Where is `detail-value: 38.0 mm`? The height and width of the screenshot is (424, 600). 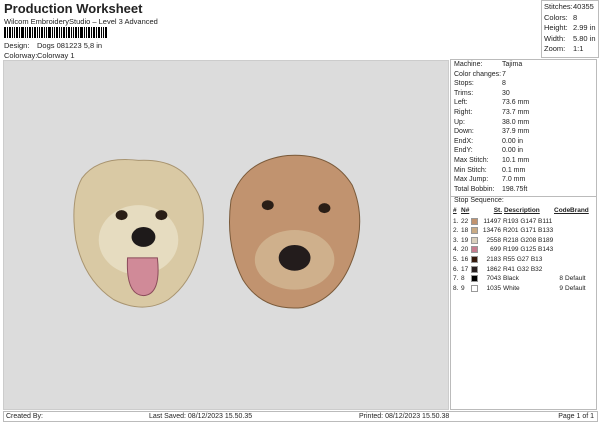
detail-value: 38.0 mm is located at coordinates (516, 122).